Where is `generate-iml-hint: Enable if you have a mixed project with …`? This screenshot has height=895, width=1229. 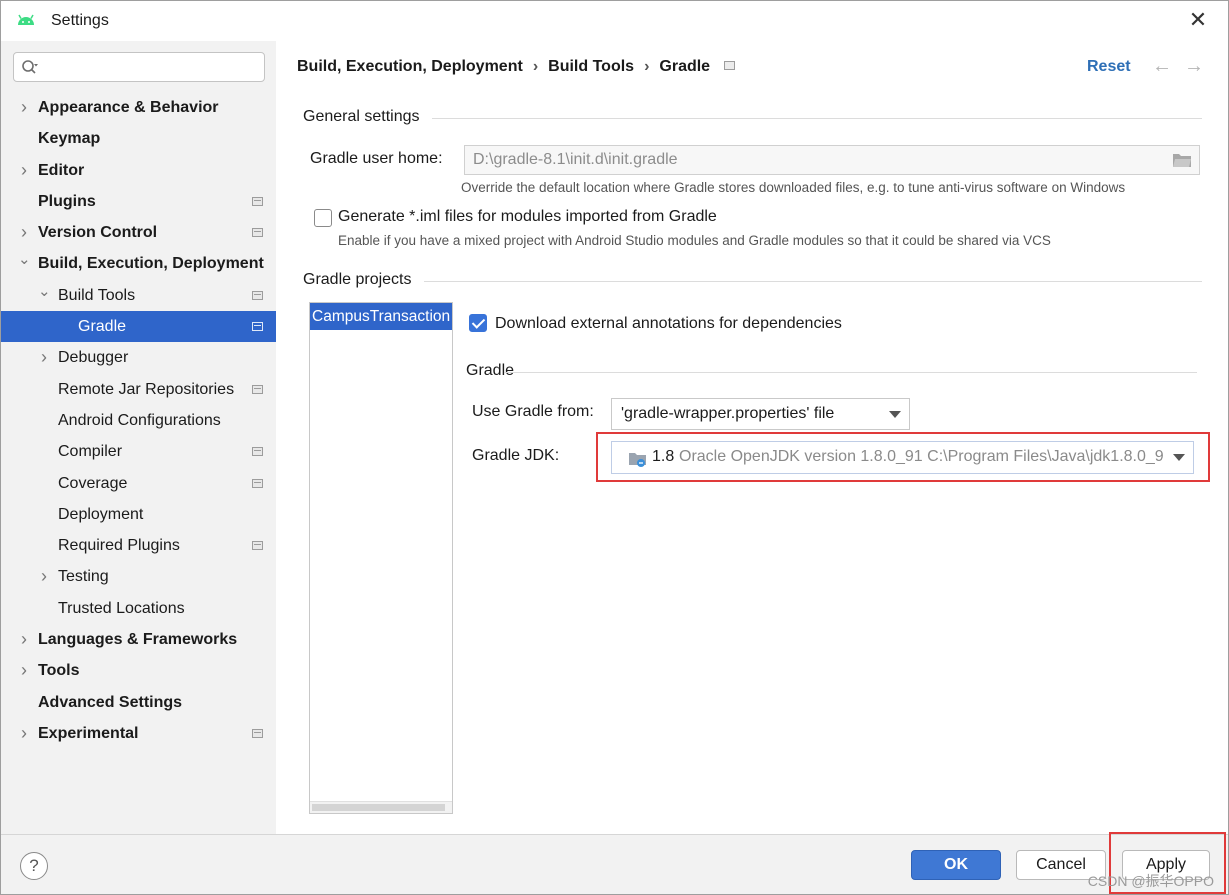 generate-iml-hint: Enable if you have a mixed project with … is located at coordinates (694, 240).